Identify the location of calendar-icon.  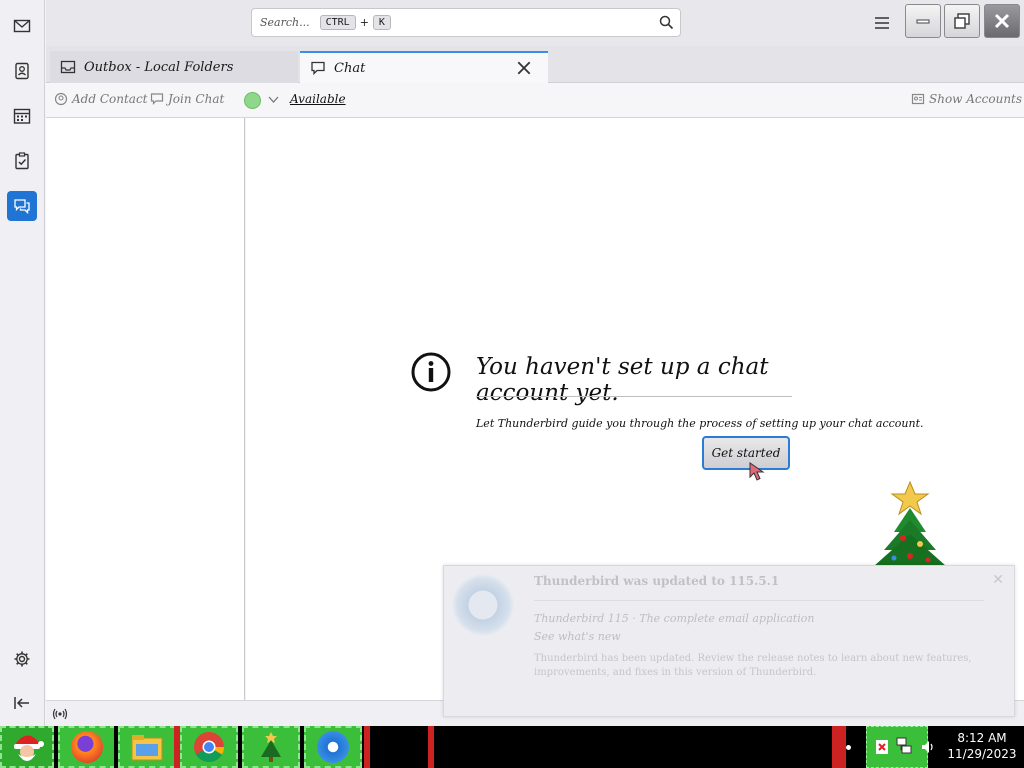
(22, 116).